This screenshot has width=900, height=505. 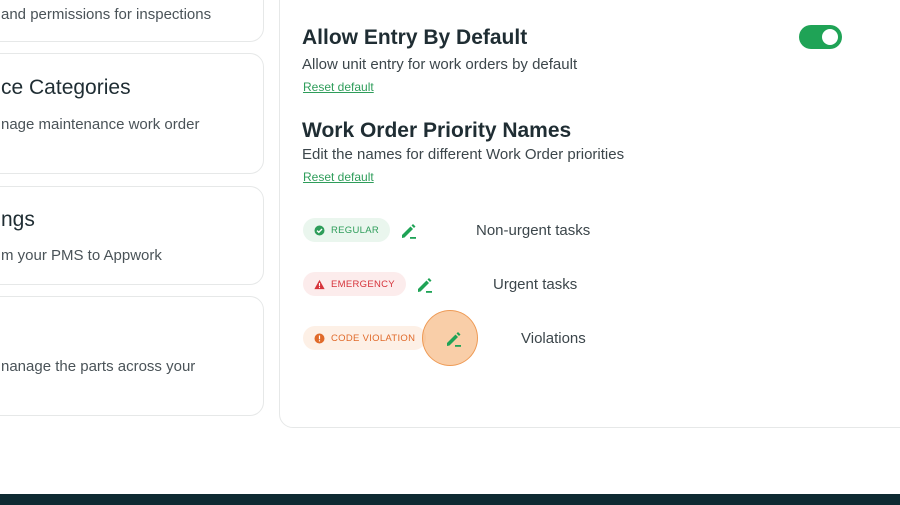 What do you see at coordinates (363, 284) in the screenshot?
I see `priority-badge-label: EMERGENCY` at bounding box center [363, 284].